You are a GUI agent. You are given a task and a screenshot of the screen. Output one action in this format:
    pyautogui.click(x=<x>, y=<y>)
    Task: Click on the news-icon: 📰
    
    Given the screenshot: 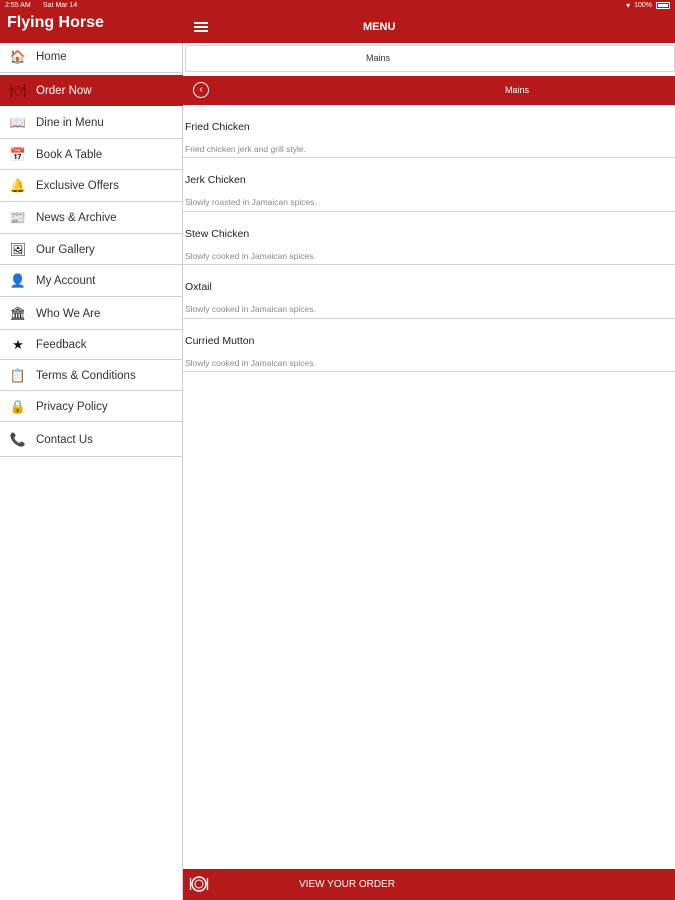 What is the action you would take?
    pyautogui.click(x=18, y=217)
    